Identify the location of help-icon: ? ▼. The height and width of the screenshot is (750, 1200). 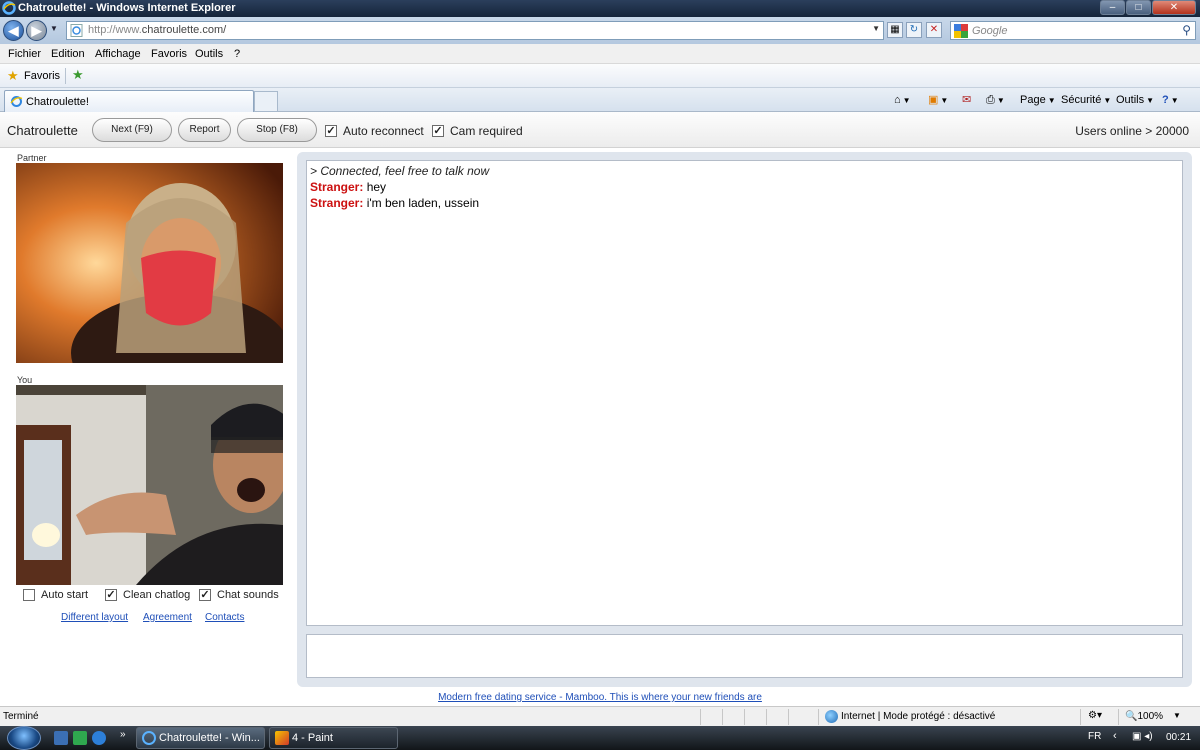
(1170, 100).